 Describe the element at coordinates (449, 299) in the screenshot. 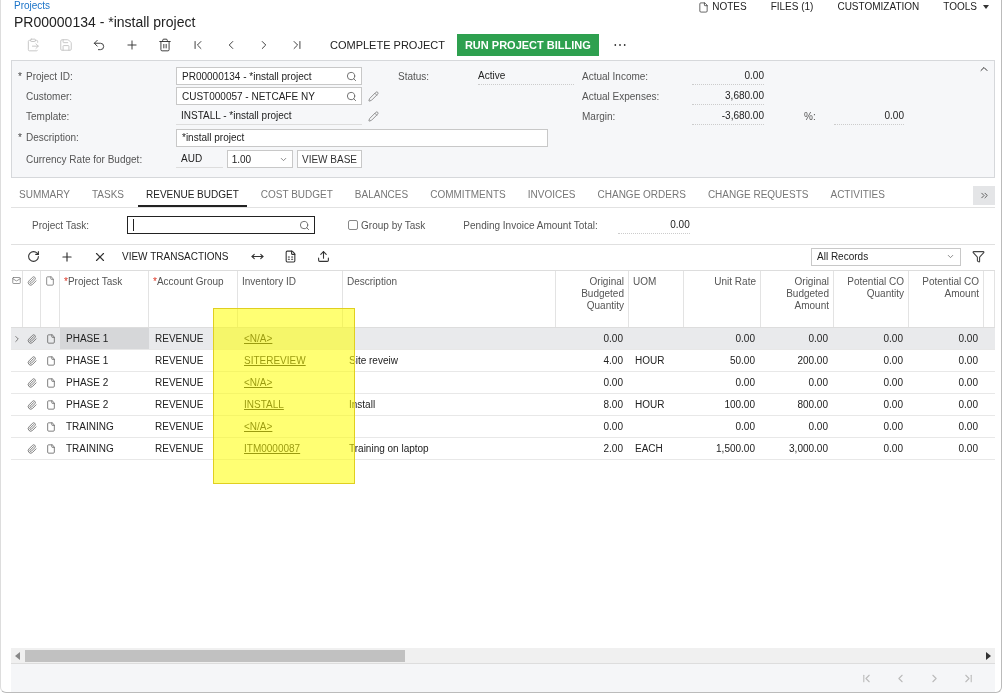

I see `column-header: Description` at that location.